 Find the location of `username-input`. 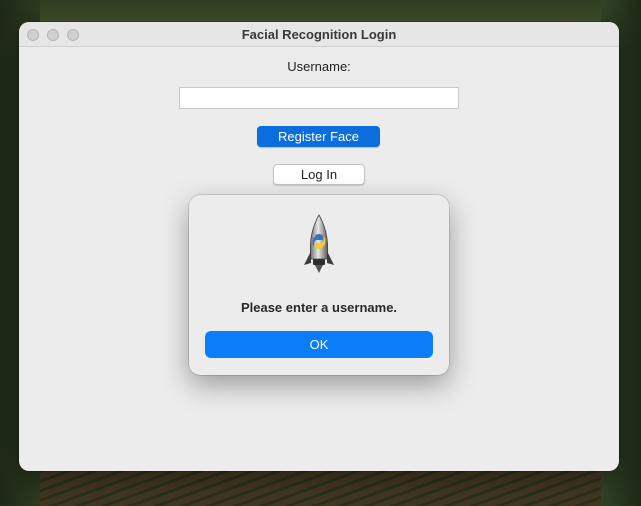

username-input is located at coordinates (319, 98).